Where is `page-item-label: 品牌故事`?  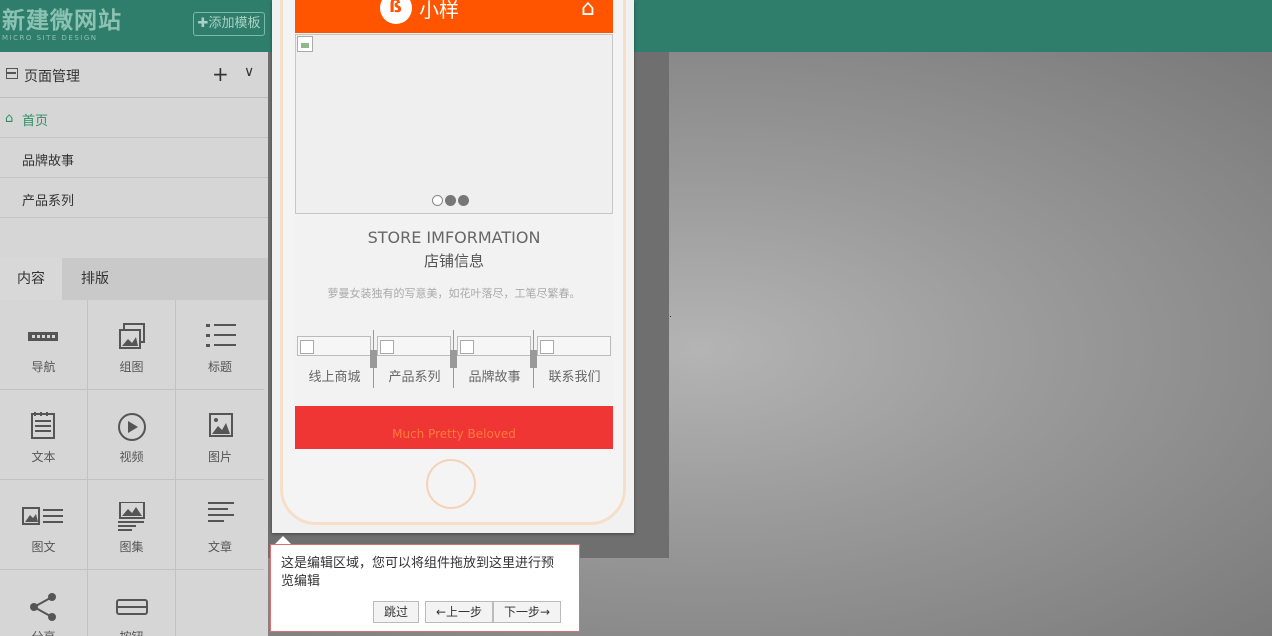 page-item-label: 品牌故事 is located at coordinates (48, 161).